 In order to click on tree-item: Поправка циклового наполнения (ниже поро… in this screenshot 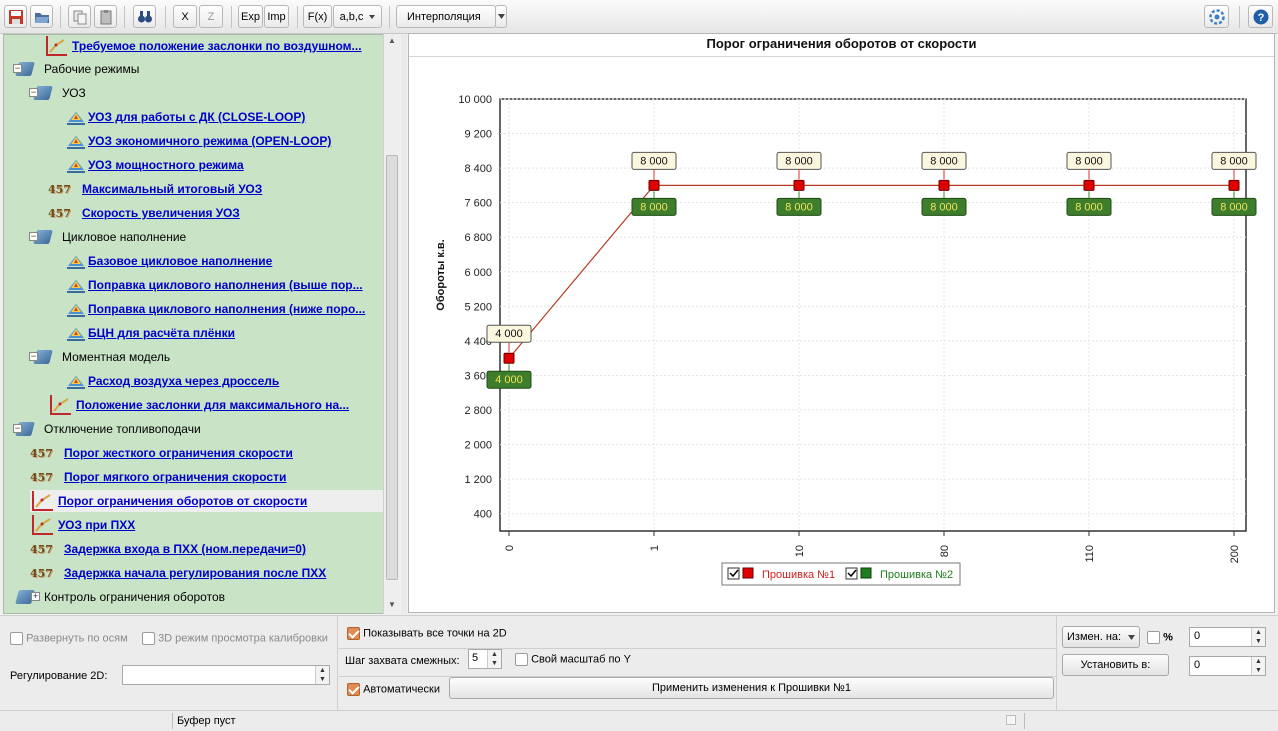, I will do `click(215, 309)`.